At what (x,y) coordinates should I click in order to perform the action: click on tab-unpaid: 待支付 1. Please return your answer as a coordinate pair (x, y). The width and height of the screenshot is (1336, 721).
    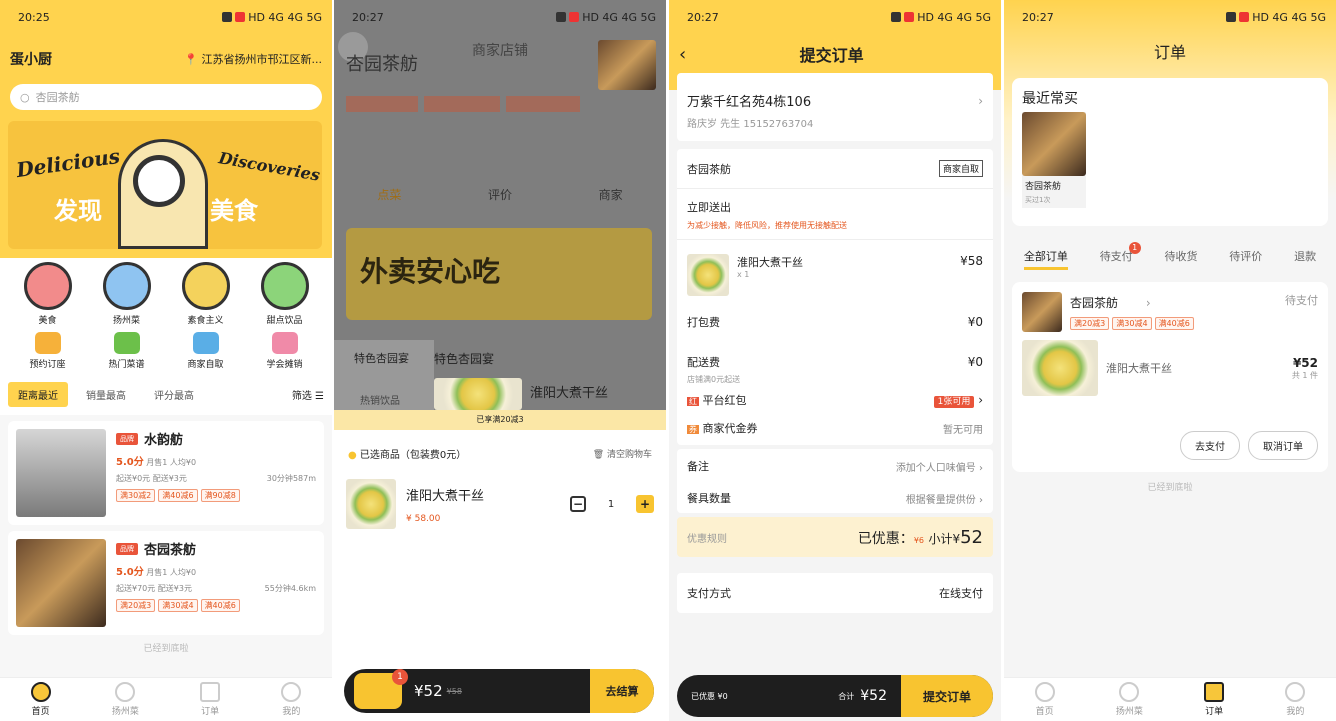
    Looking at the image, I should click on (1120, 259).